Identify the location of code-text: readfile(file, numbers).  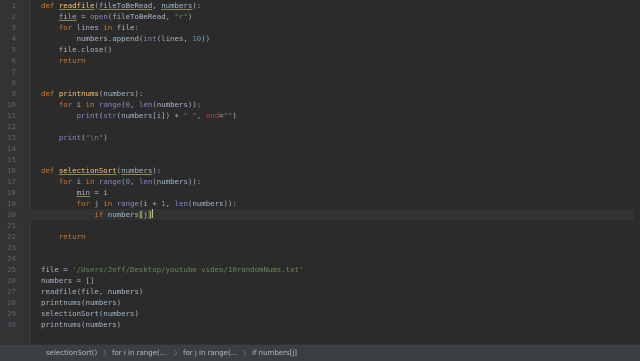
(92, 291).